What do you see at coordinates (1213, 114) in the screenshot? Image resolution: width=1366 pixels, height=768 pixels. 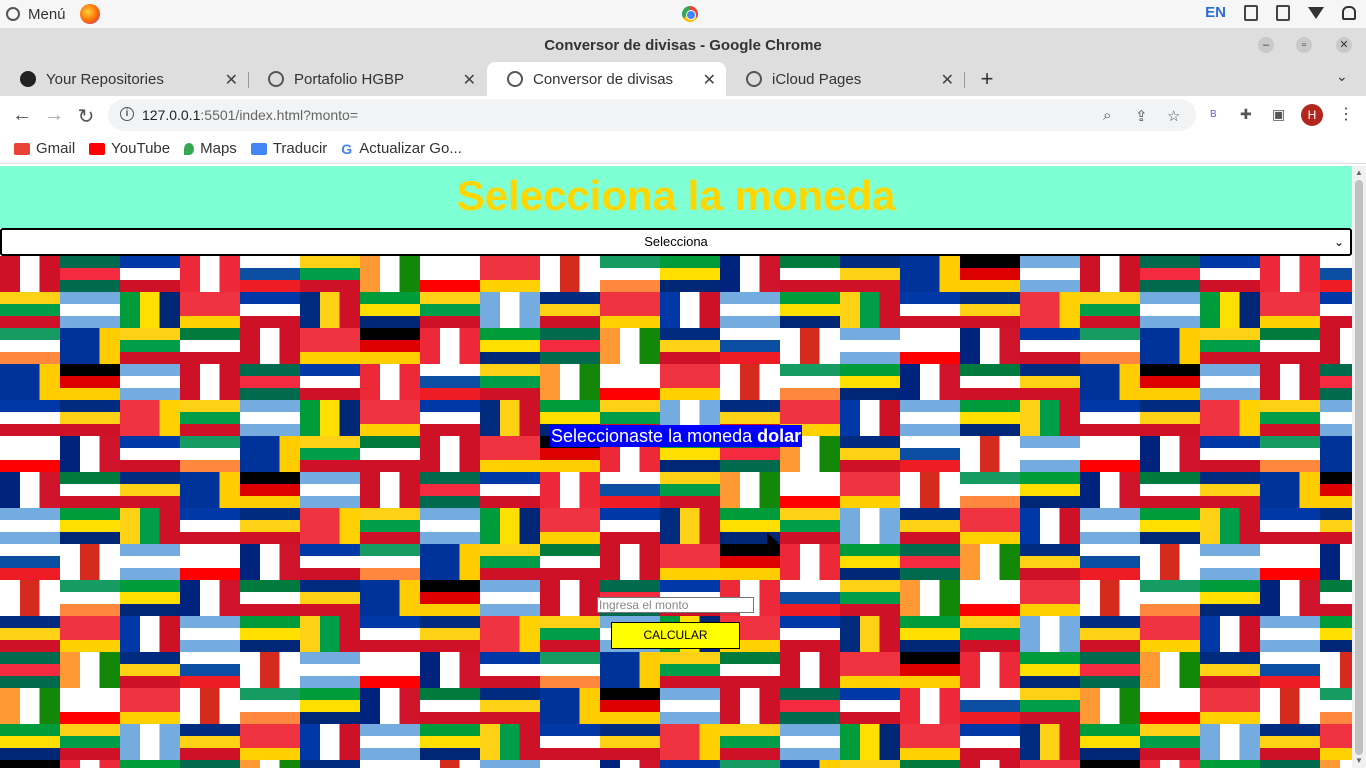 I see `extension-b-icon: B` at bounding box center [1213, 114].